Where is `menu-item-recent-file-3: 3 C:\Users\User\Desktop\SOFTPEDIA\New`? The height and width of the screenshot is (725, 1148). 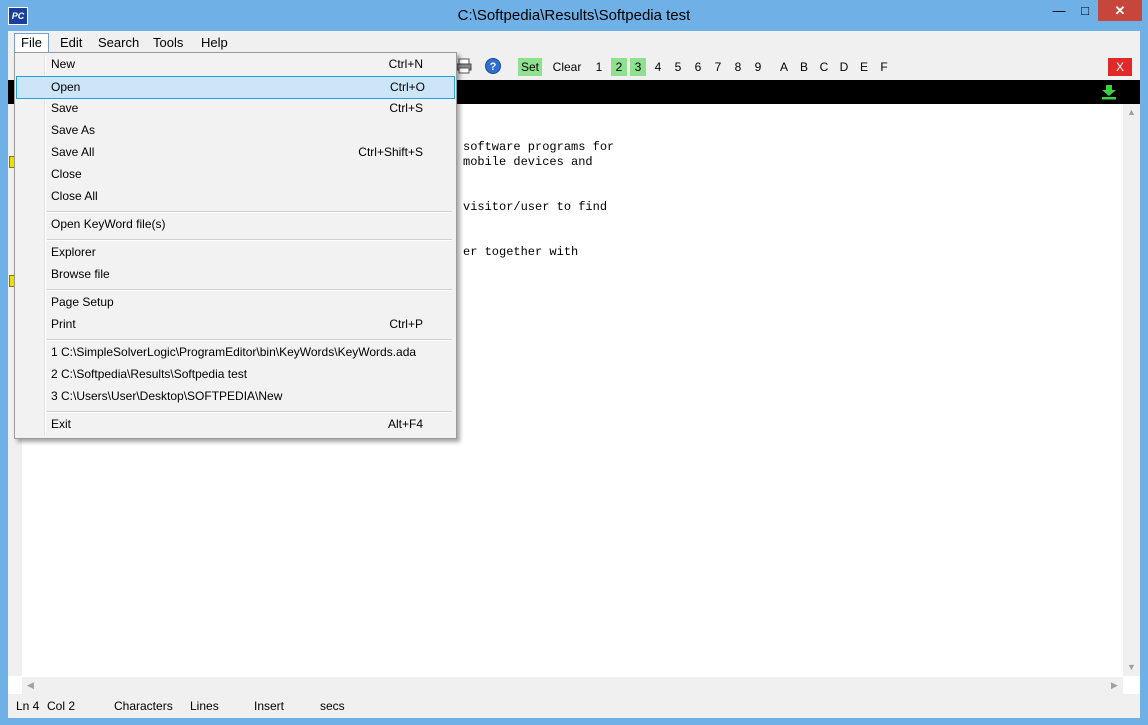 menu-item-recent-file-3: 3 C:\Users\User\Desktop\SOFTPEDIA\New is located at coordinates (234, 396).